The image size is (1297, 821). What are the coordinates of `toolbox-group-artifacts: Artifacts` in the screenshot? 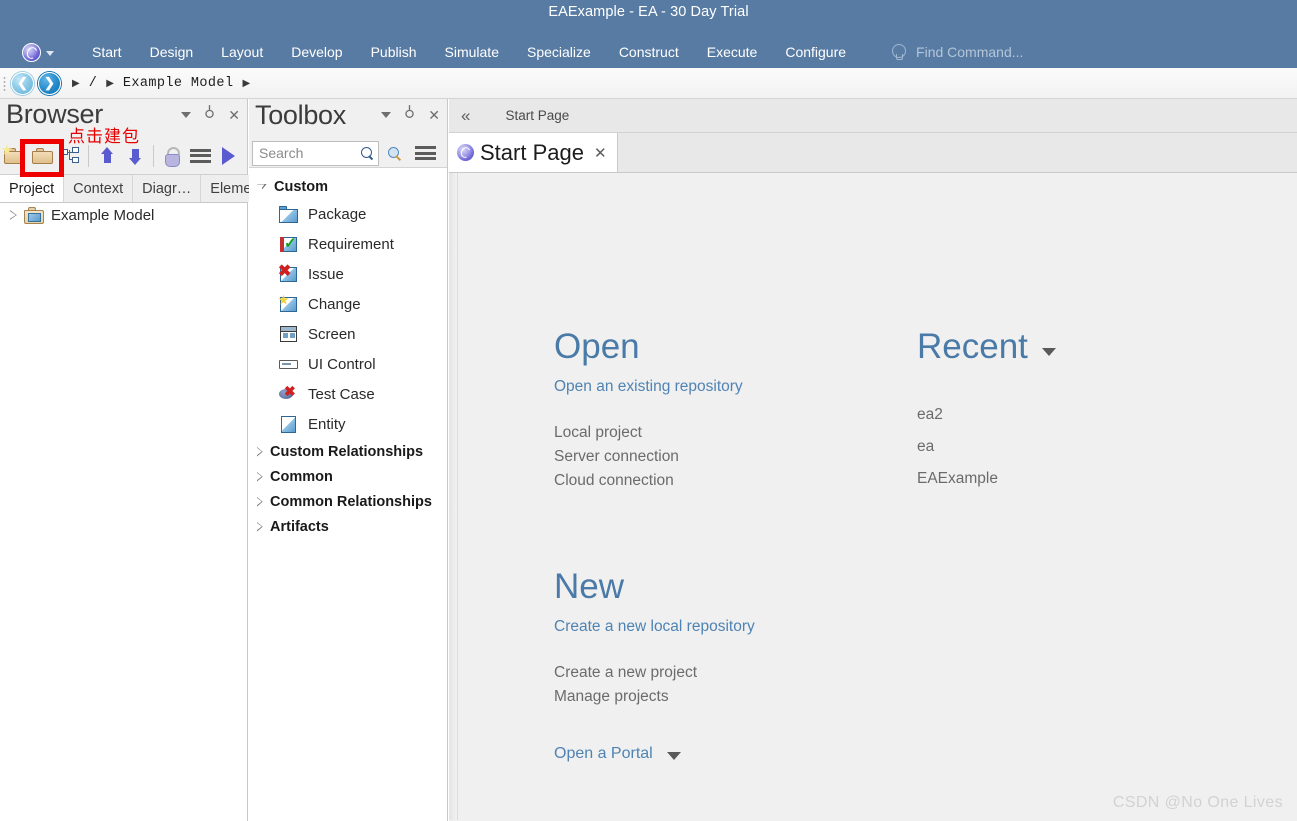 It's located at (348, 526).